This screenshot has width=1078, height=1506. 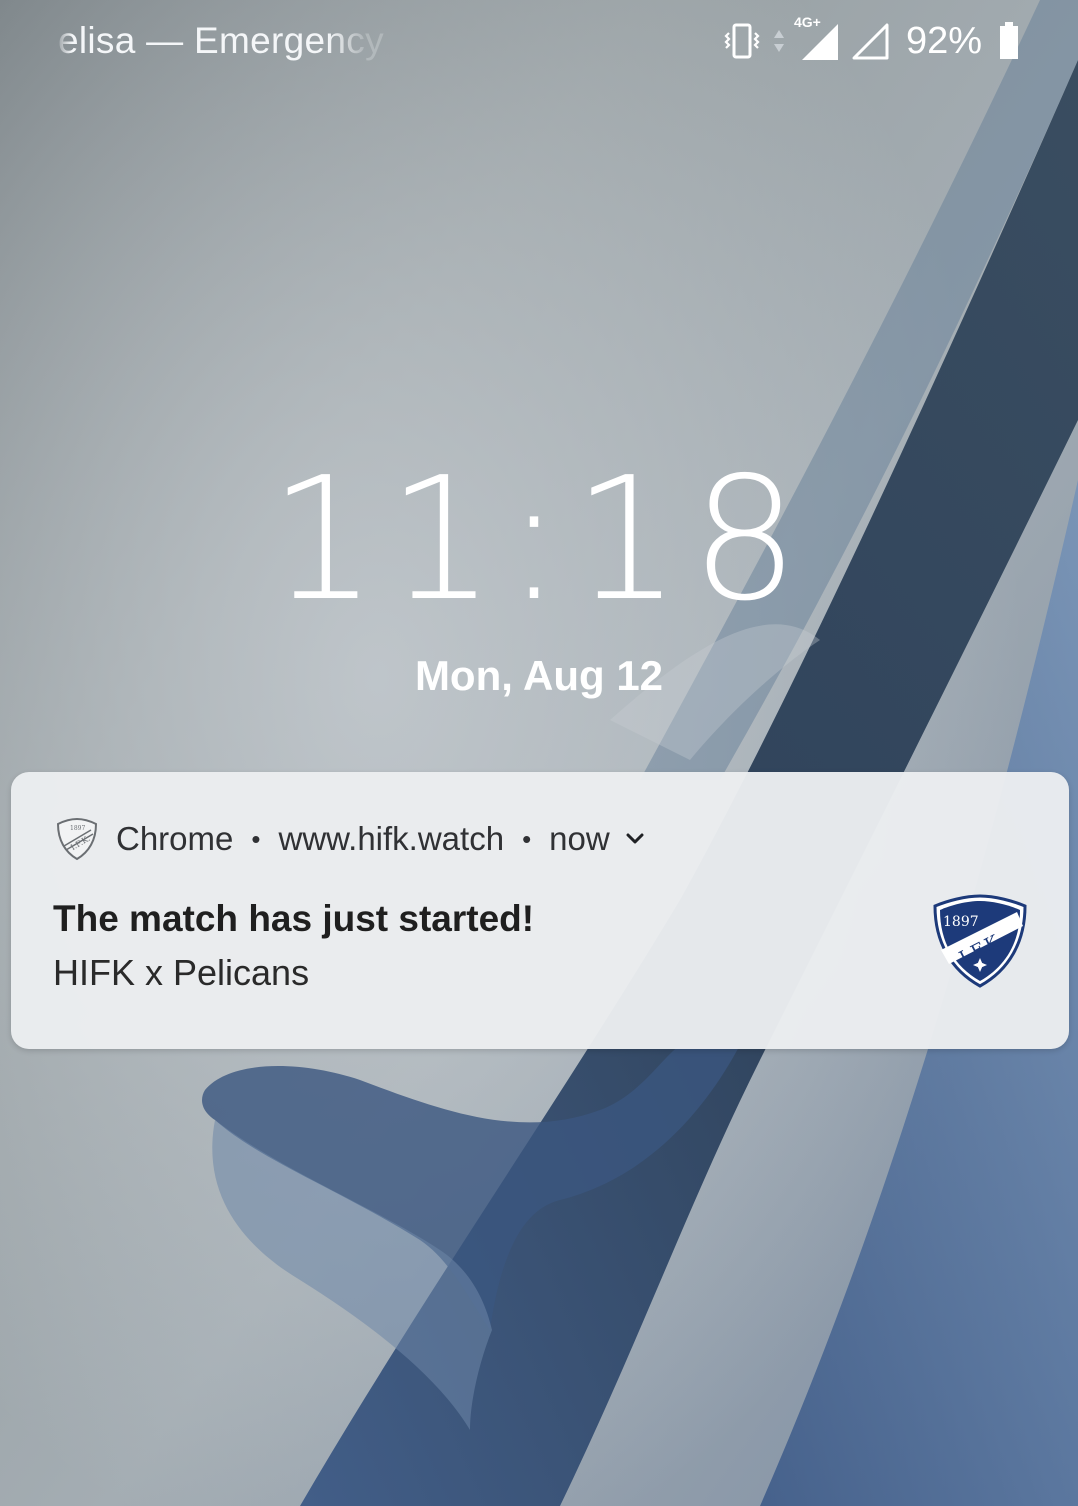 I want to click on notification-app-name: Chrome, so click(x=175, y=838).